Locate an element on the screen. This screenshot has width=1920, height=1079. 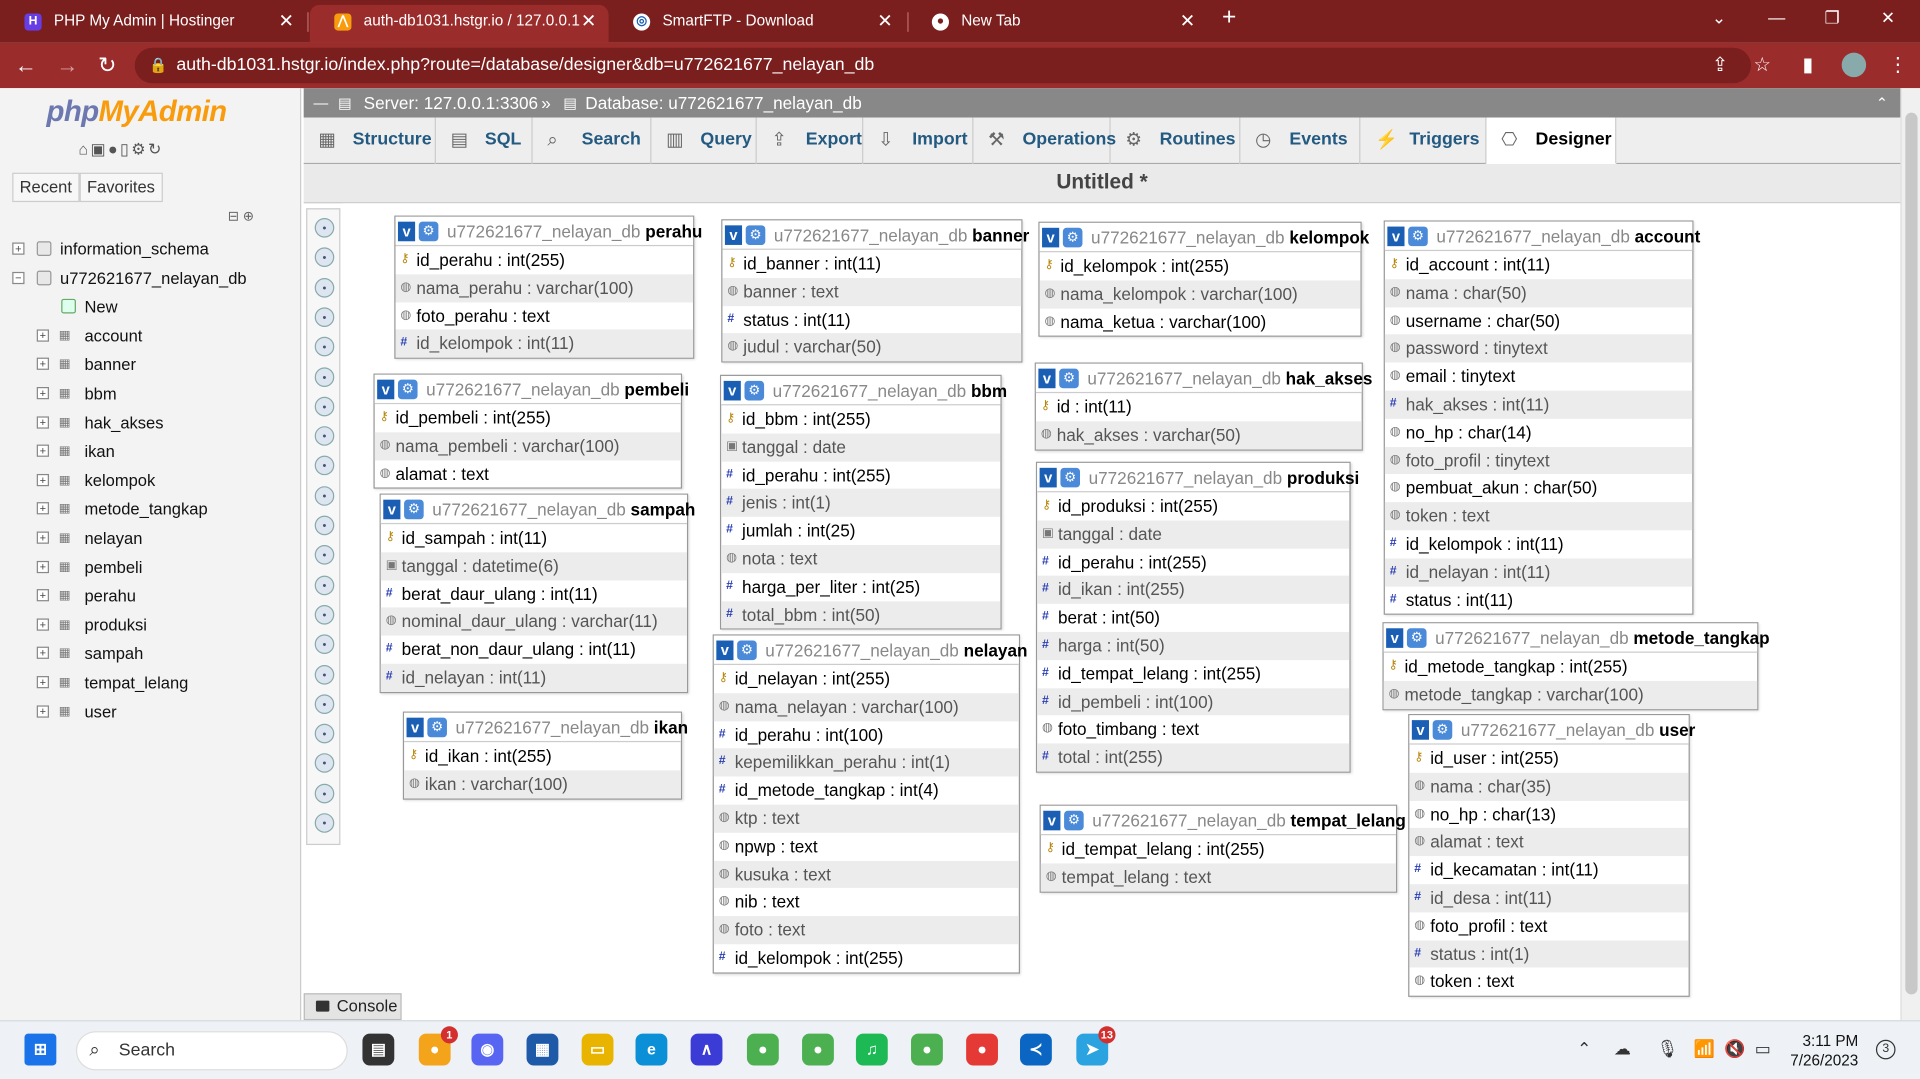
tab-phpmyadmin-hostinger: H PHP My Admin | Hostinger ✕ is located at coordinates (153, 24).